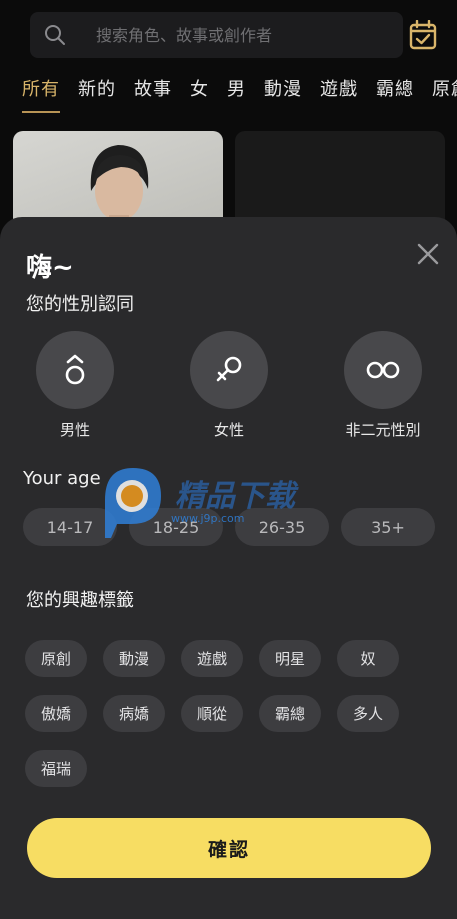  What do you see at coordinates (383, 430) in the screenshot?
I see `gender-label: 非二元性別` at bounding box center [383, 430].